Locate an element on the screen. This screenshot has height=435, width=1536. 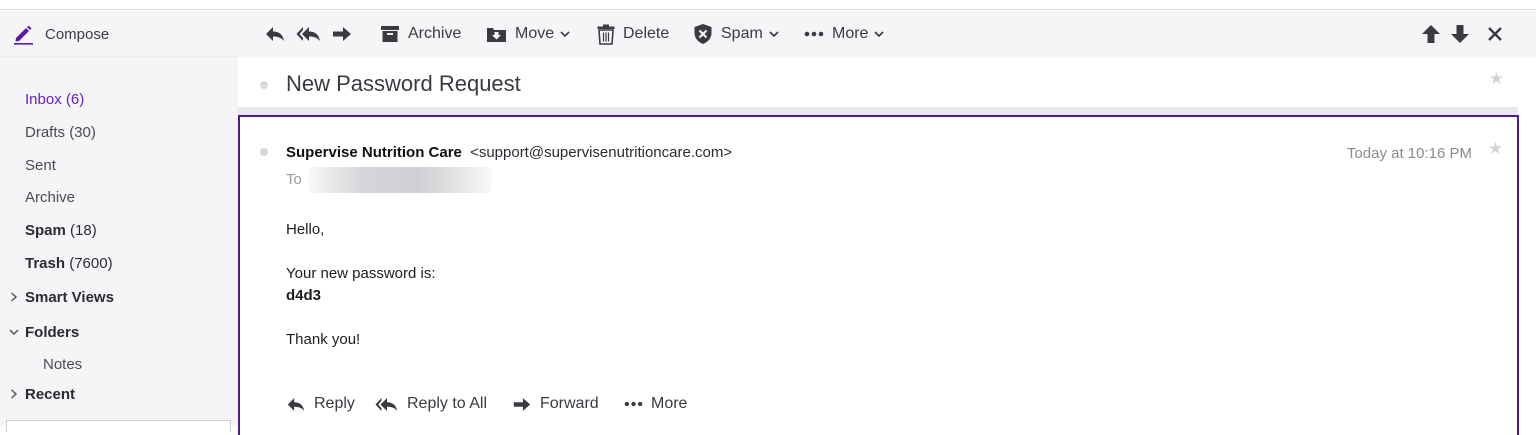
unread-count: (7600) is located at coordinates (91, 263).